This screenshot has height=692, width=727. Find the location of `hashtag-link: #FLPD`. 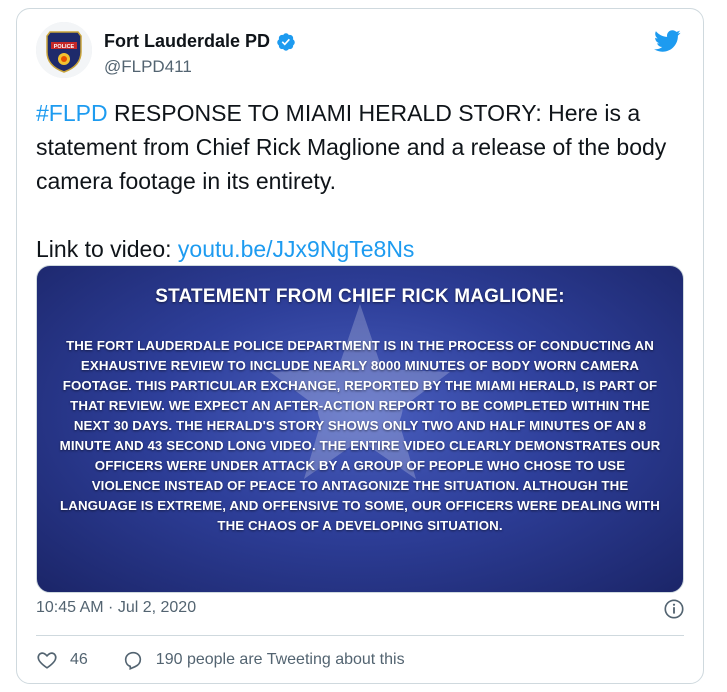

hashtag-link: #FLPD is located at coordinates (72, 113).